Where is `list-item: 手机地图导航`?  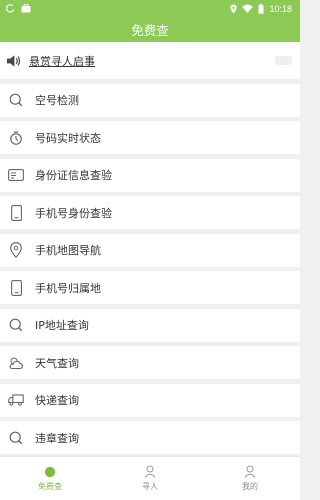 list-item: 手机地图导航 is located at coordinates (150, 250).